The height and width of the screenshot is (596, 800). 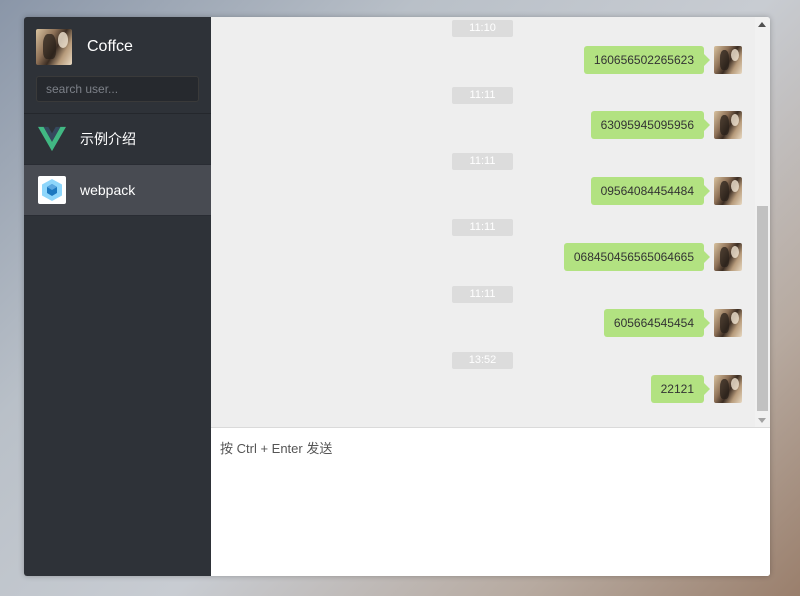 What do you see at coordinates (108, 139) in the screenshot?
I see `session-label: 示例介绍` at bounding box center [108, 139].